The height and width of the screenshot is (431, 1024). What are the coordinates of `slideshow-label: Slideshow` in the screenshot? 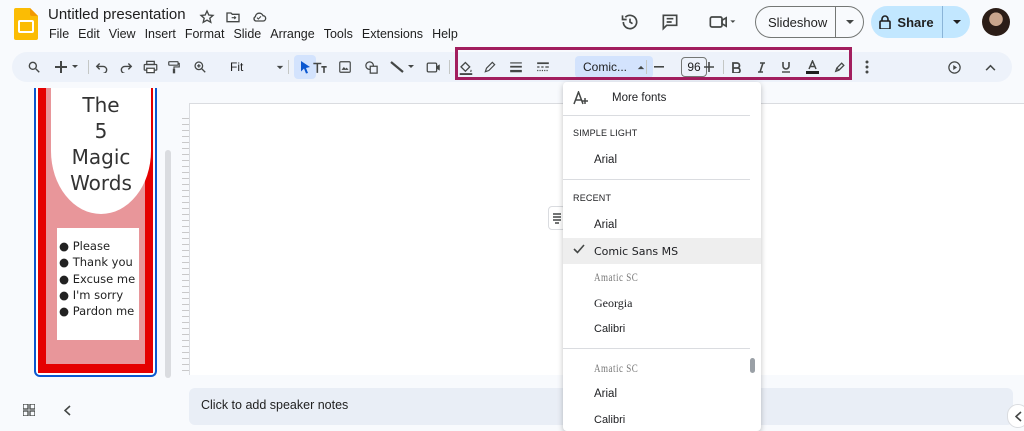 It's located at (796, 22).